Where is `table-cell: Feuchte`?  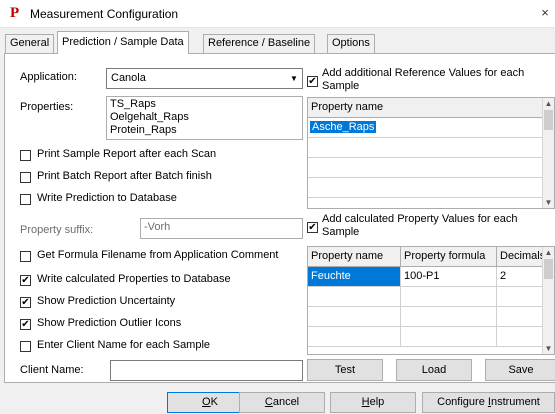 table-cell: Feuchte is located at coordinates (354, 277).